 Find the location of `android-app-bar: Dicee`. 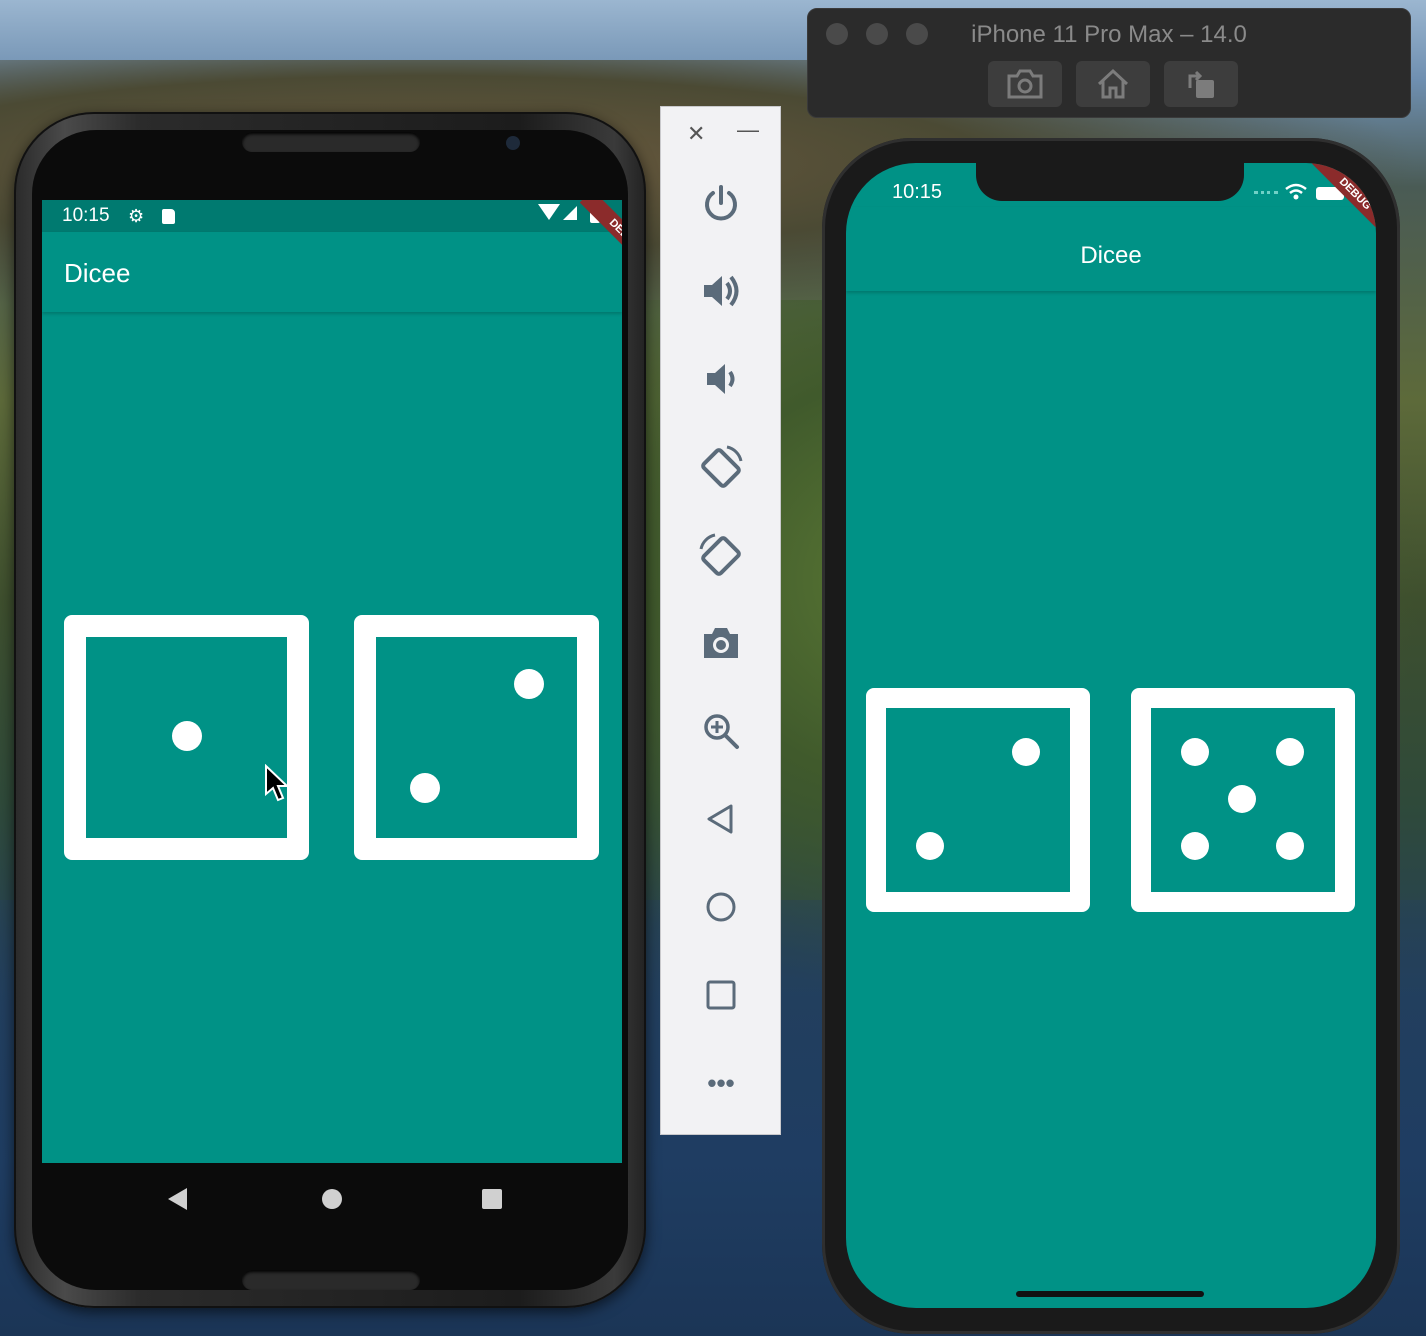

android-app-bar: Dicee is located at coordinates (332, 272).